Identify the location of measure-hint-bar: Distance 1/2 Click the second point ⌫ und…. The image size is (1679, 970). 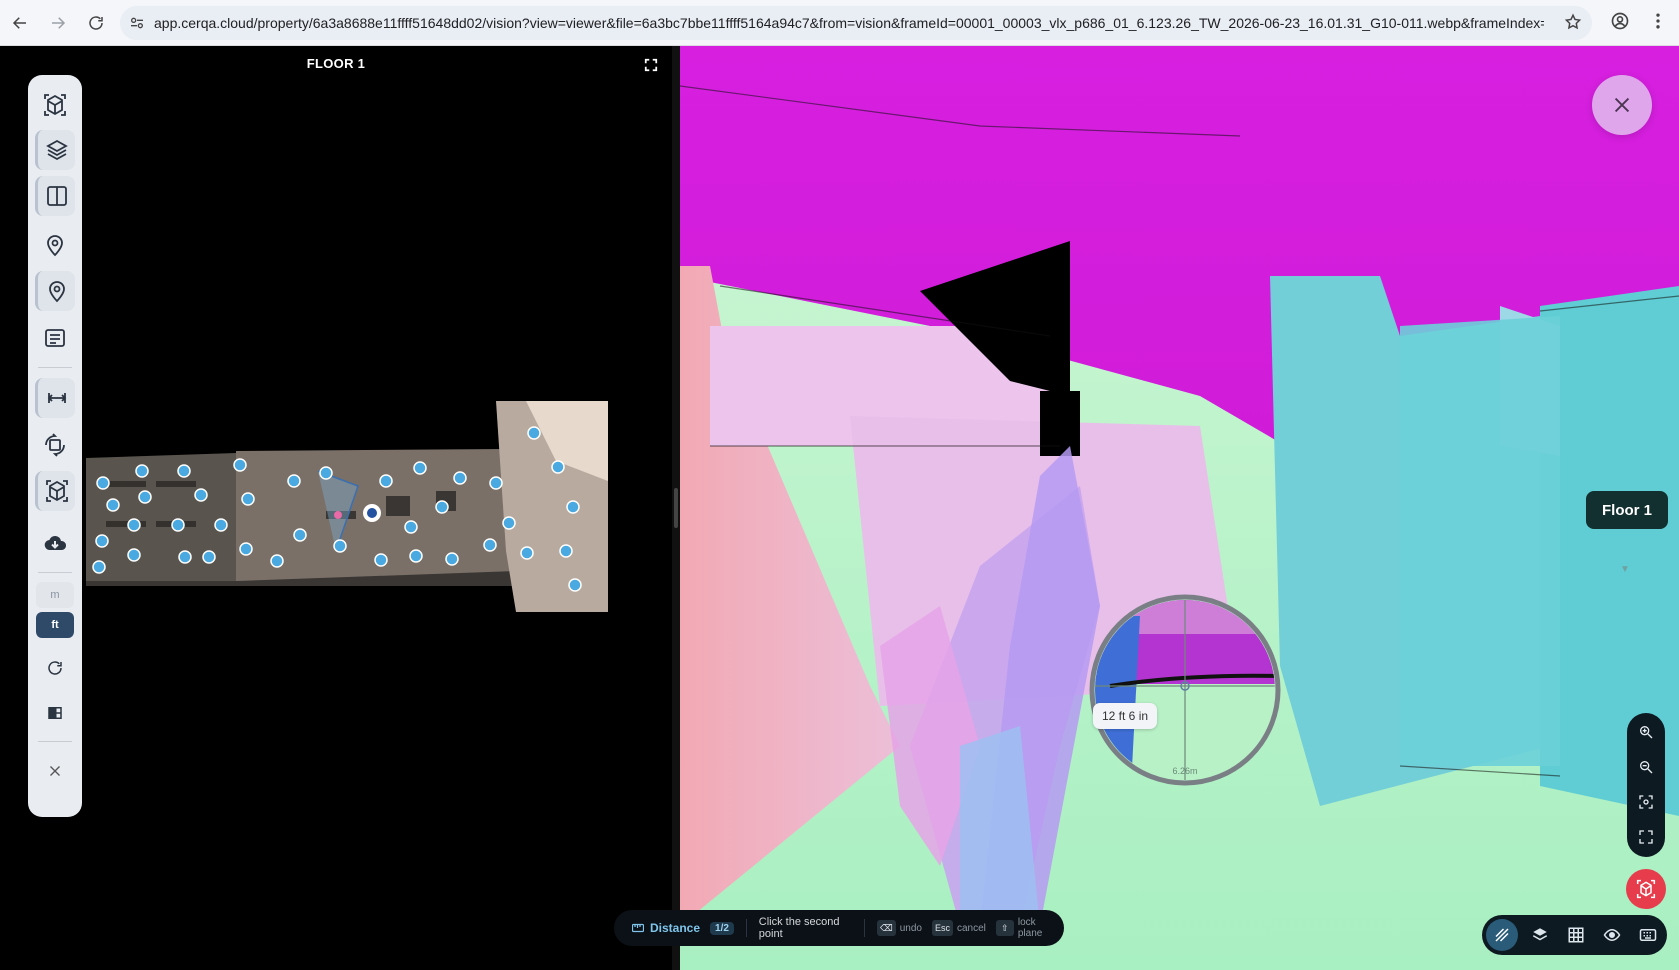
(839, 928).